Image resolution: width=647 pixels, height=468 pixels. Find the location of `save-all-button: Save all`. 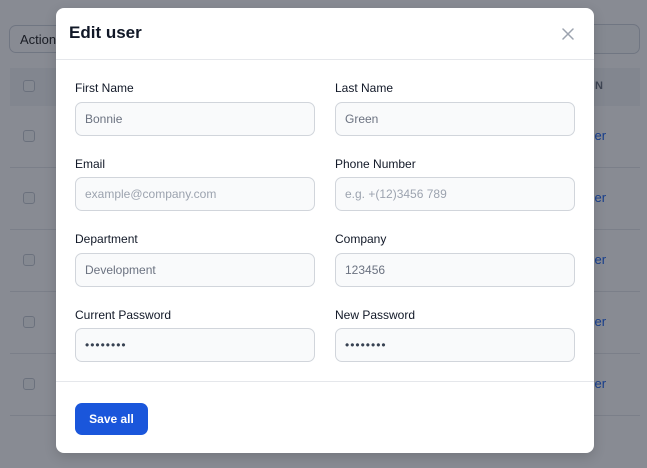

save-all-button: Save all is located at coordinates (111, 419).